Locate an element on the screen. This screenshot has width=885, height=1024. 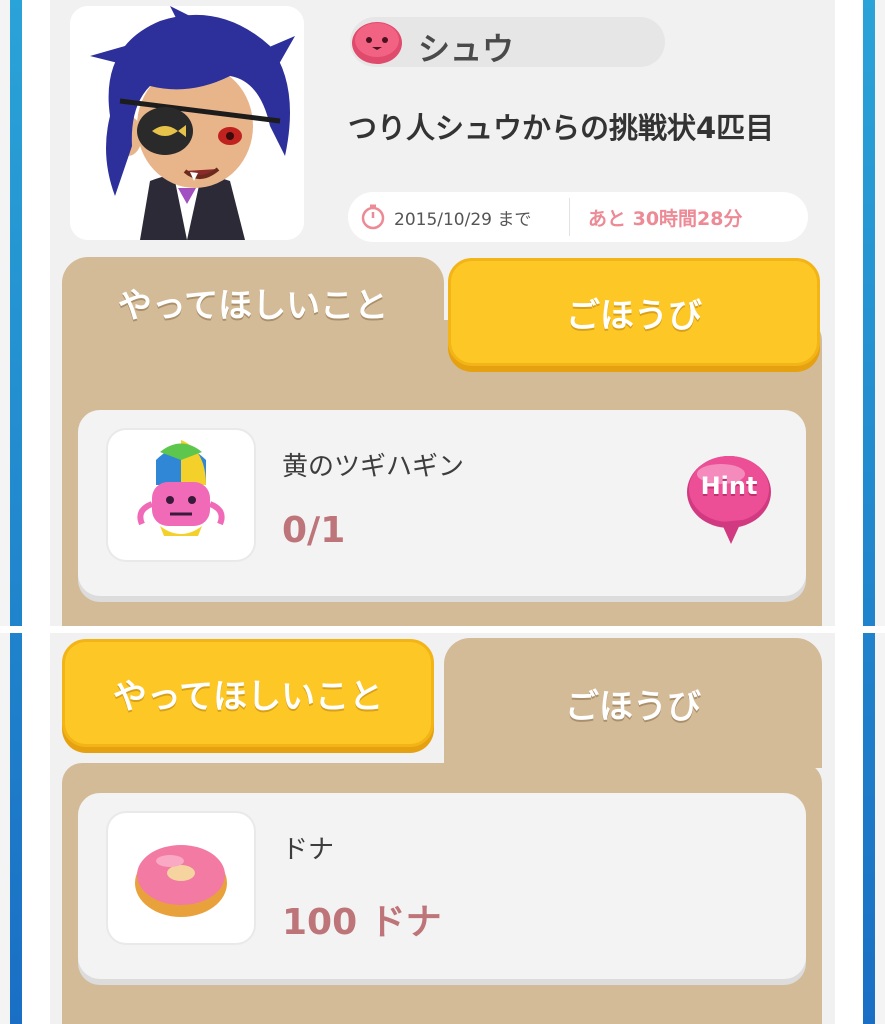
character-portrait is located at coordinates (187, 123).